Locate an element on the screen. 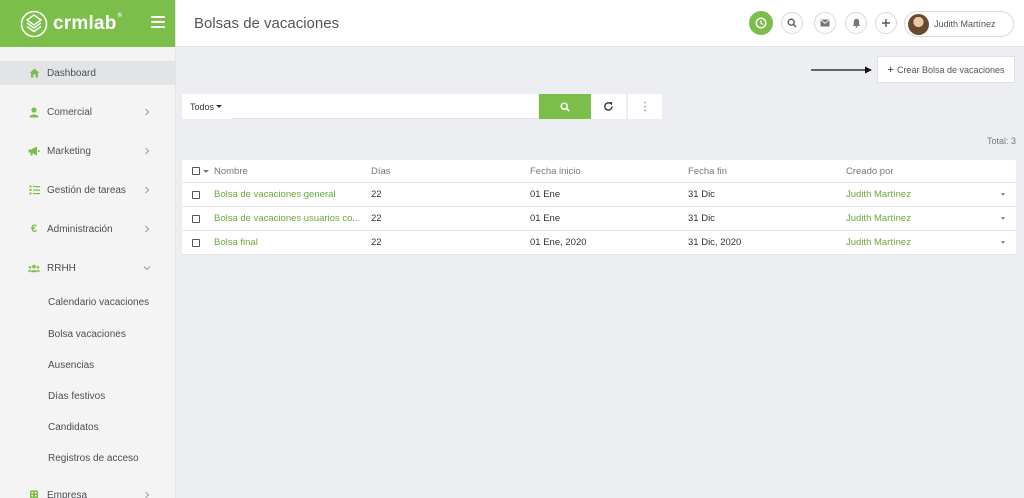 Image resolution: width=1024 pixels, height=498 pixels. column-header-nombre: Nombre is located at coordinates (231, 171).